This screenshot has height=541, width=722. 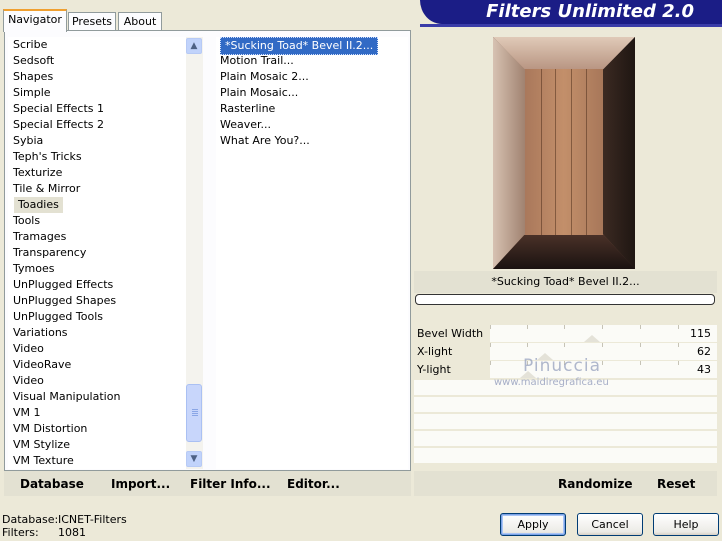 I want to click on category-item: Tramages, so click(x=97, y=237).